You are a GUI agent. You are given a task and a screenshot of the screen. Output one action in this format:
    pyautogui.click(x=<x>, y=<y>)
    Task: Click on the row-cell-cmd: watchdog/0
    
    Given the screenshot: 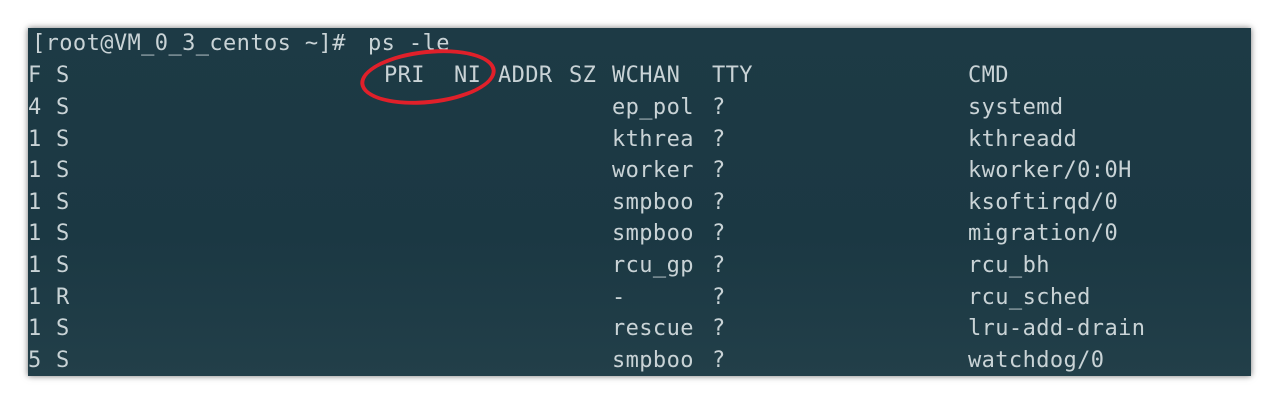 What is the action you would take?
    pyautogui.click(x=1036, y=360)
    